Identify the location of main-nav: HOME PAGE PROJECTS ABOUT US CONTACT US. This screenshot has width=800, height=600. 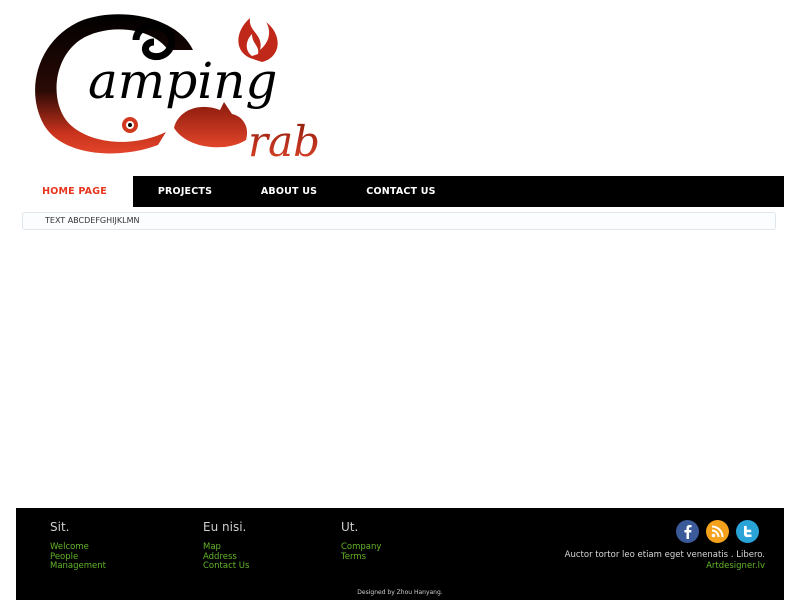
(400, 191).